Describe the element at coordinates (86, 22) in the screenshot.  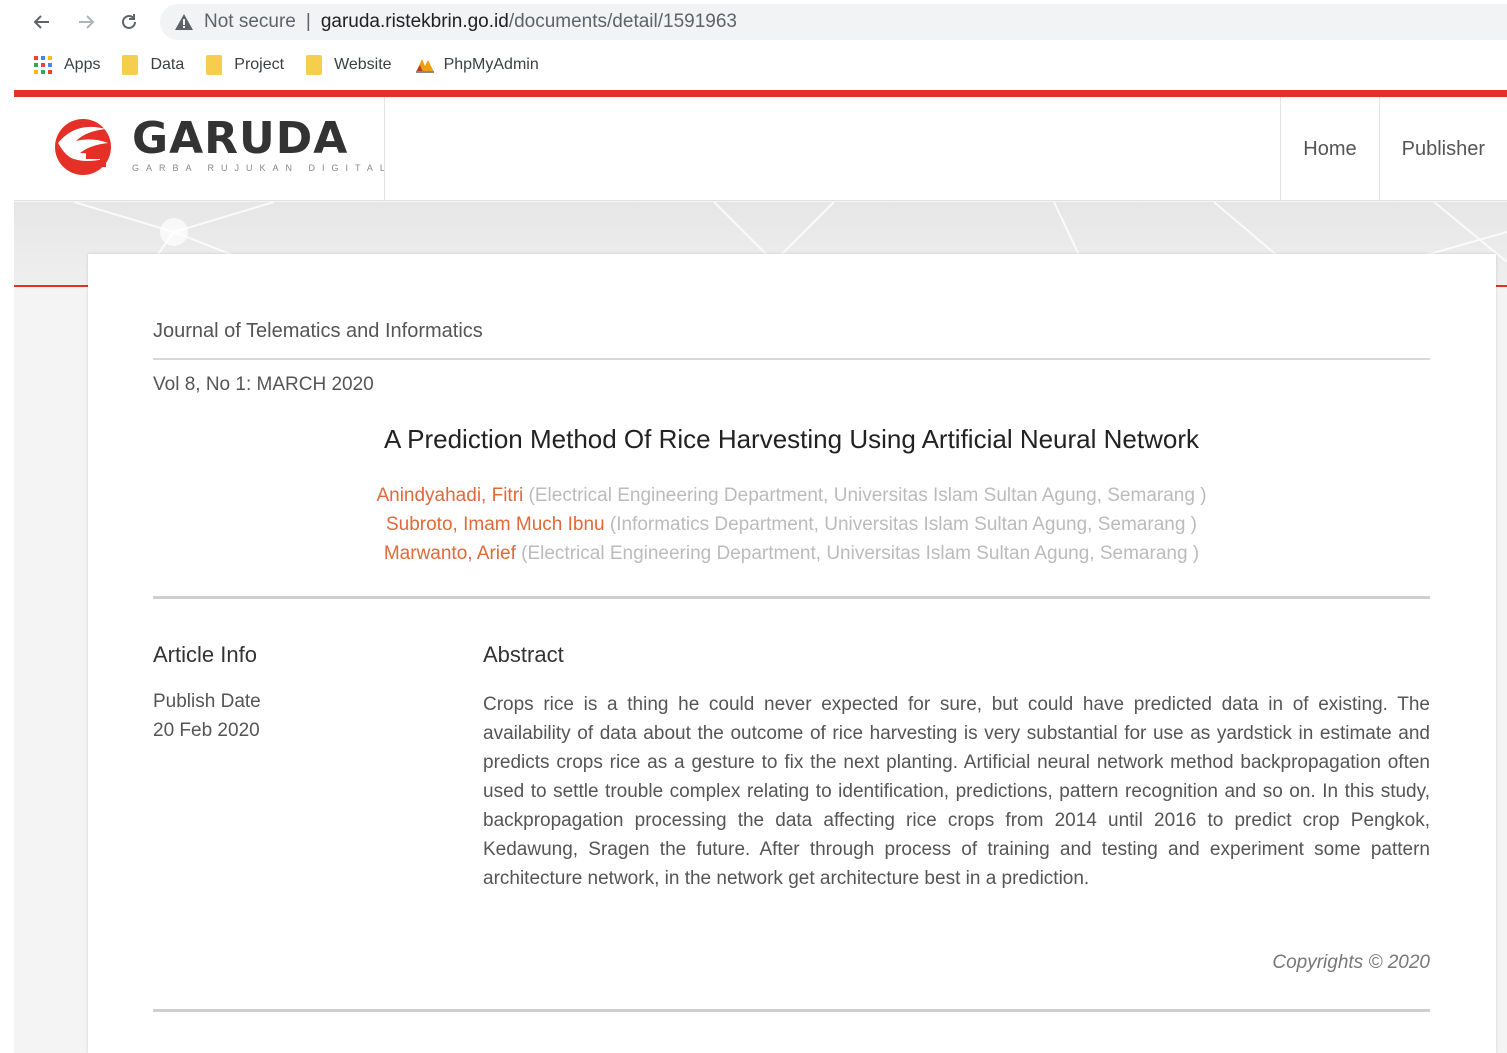
I see `forward-arrow-icon` at that location.